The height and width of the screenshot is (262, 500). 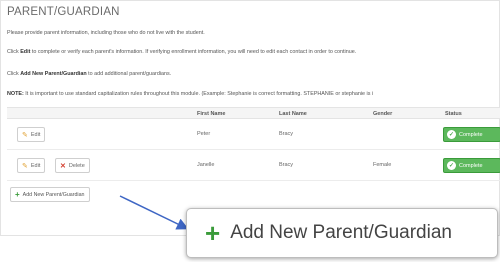 I want to click on add-parent-button-zoom-label: Add New Parent/Guardian, so click(x=341, y=232).